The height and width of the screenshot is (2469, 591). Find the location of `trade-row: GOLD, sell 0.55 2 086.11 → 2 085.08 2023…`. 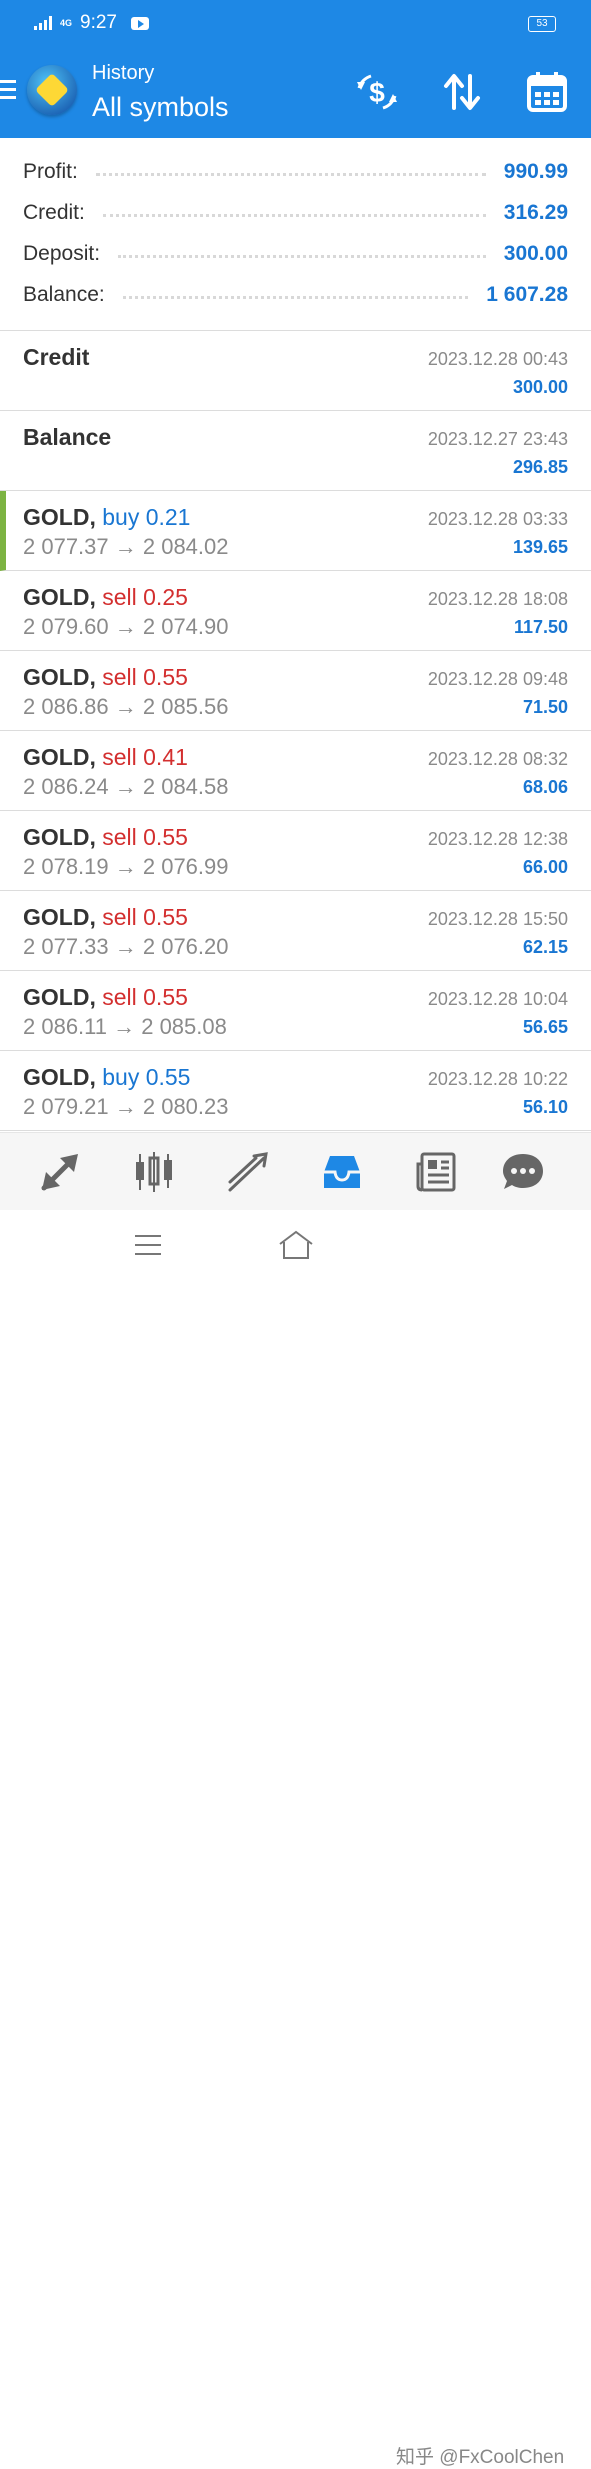

trade-row: GOLD, sell 0.55 2 086.11 → 2 085.08 2023… is located at coordinates (295, 1011).